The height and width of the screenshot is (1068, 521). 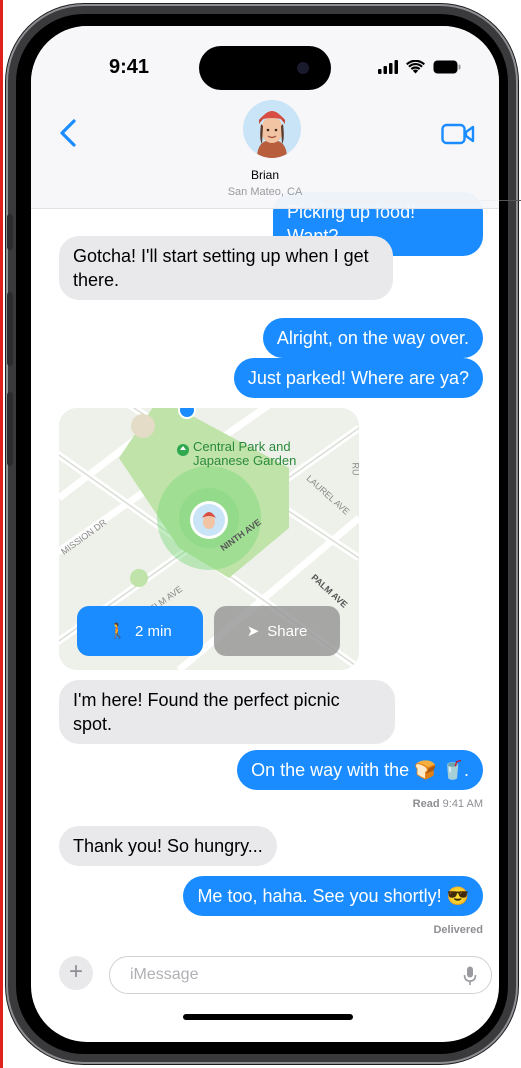 I want to click on signal-icon, so click(x=388, y=67).